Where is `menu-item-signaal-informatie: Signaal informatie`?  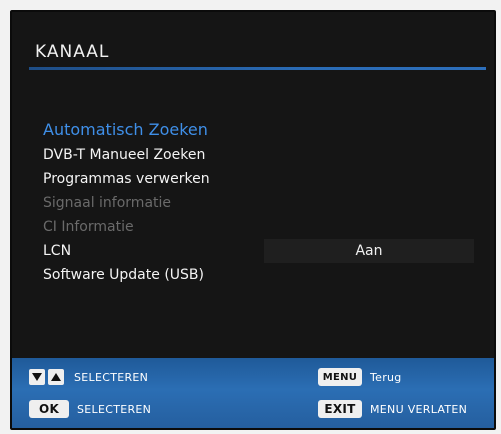
menu-item-signaal-informatie: Signaal informatie is located at coordinates (258, 203).